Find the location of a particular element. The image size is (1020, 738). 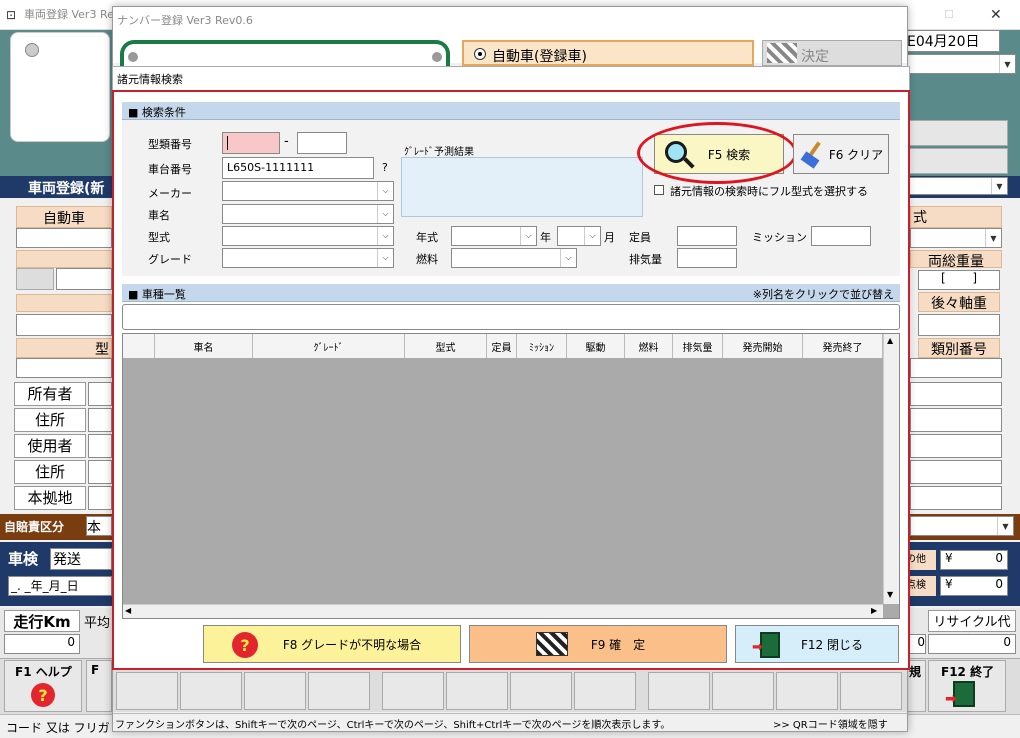

qr-toggle-link: >> QRコード領域を隠す is located at coordinates (830, 723).